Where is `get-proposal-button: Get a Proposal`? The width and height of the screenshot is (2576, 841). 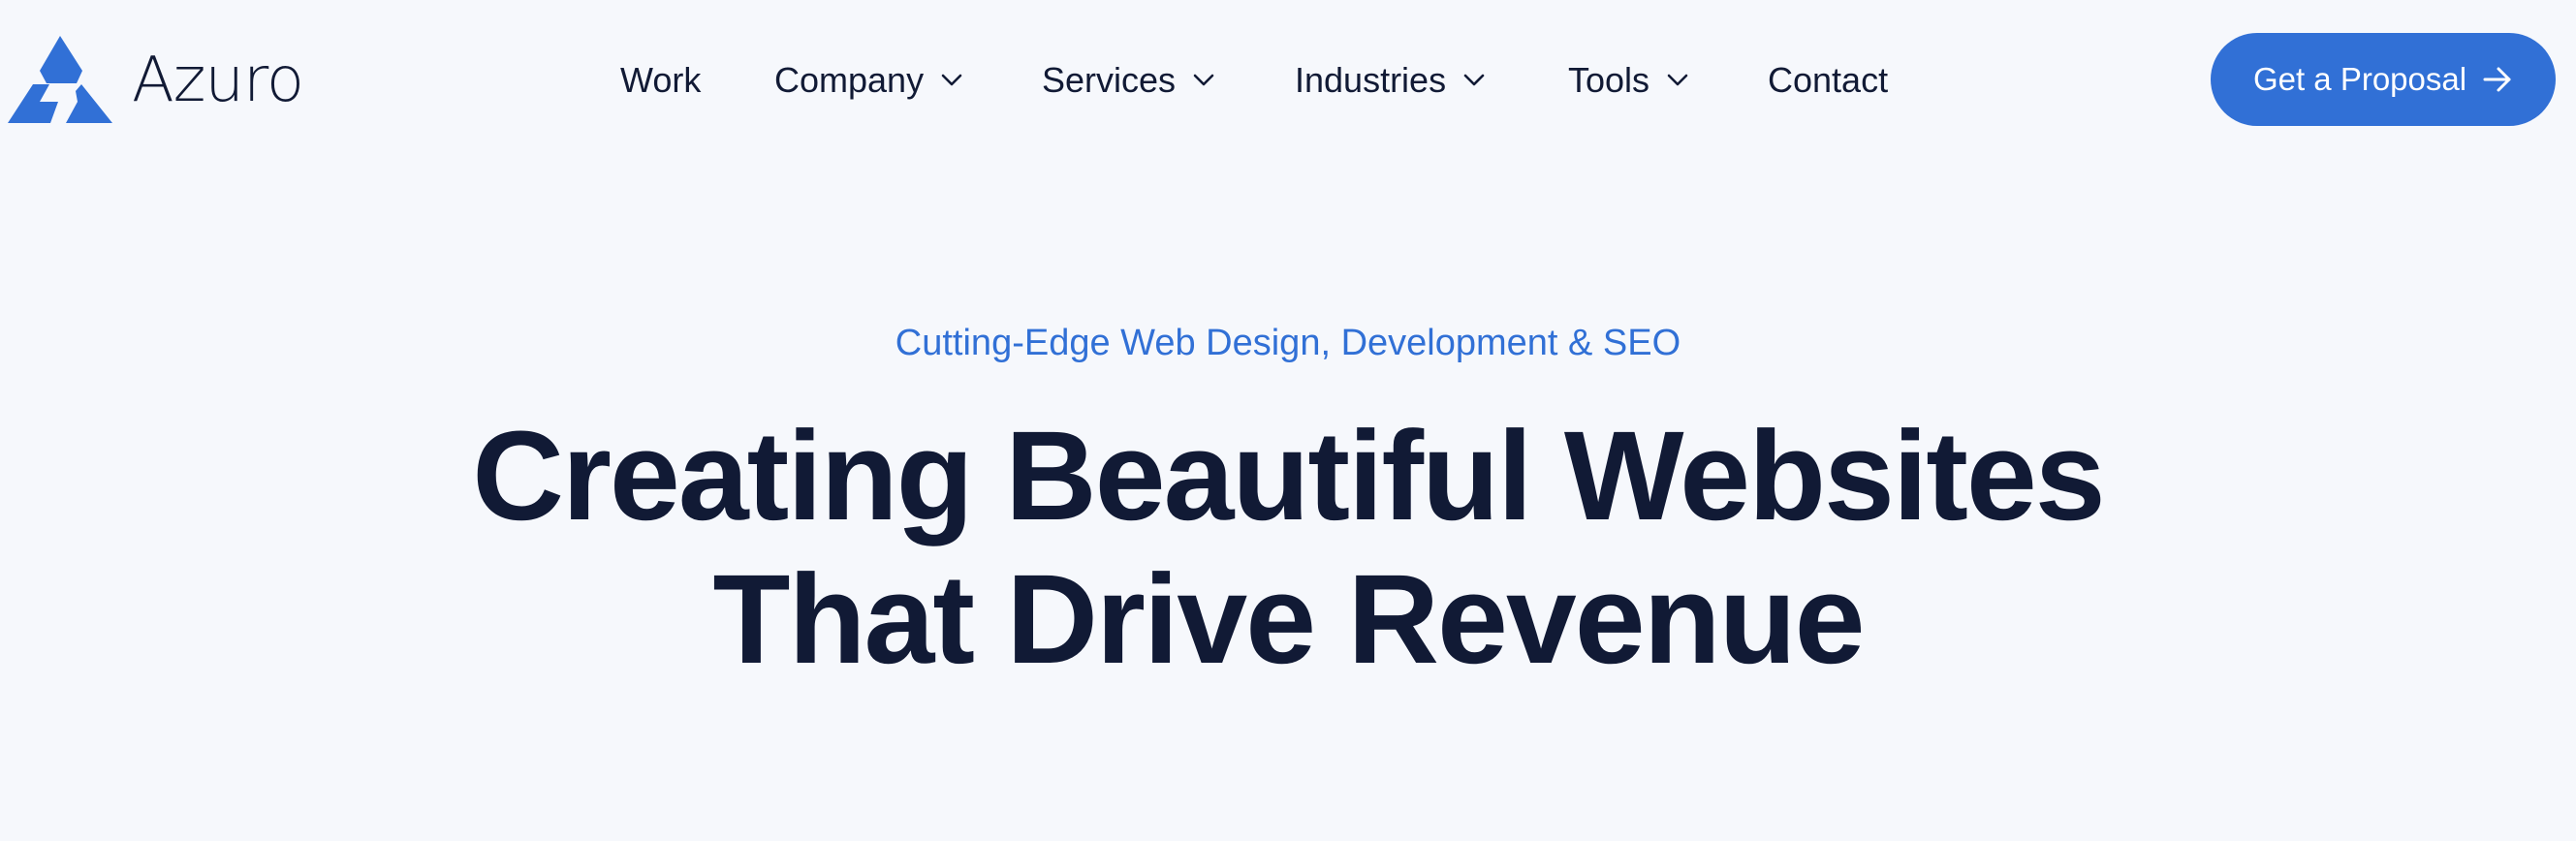 get-proposal-button: Get a Proposal is located at coordinates (2383, 79).